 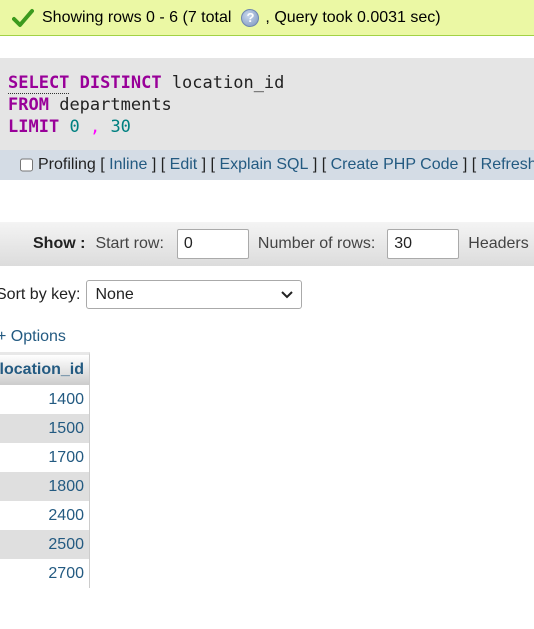 I want to click on sql-keyword-limit: LIMIT, so click(x=34, y=127).